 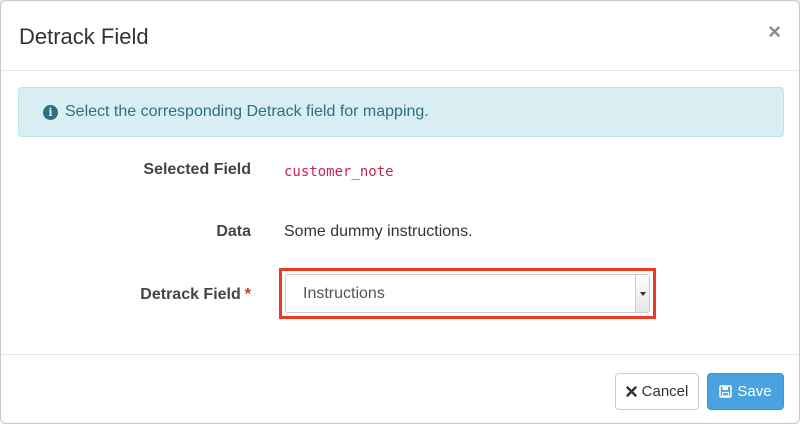 I want to click on dropdown-arrow-icon, so click(x=642, y=293).